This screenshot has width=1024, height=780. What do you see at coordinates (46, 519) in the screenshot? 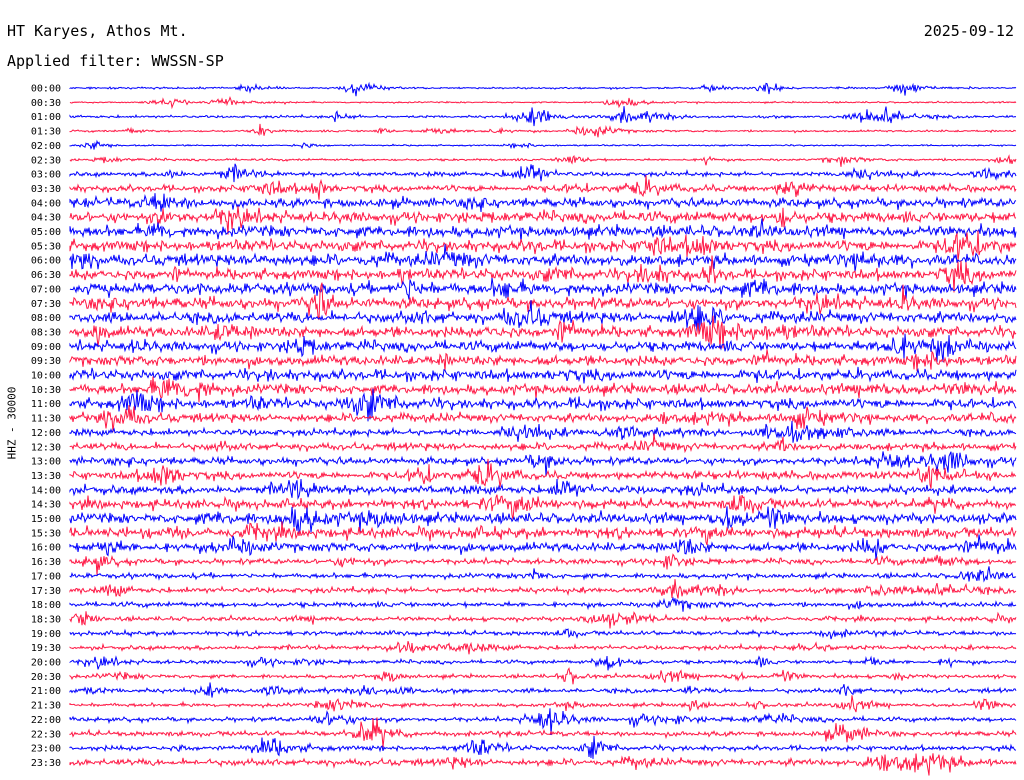
I see `row-label: 15:00` at bounding box center [46, 519].